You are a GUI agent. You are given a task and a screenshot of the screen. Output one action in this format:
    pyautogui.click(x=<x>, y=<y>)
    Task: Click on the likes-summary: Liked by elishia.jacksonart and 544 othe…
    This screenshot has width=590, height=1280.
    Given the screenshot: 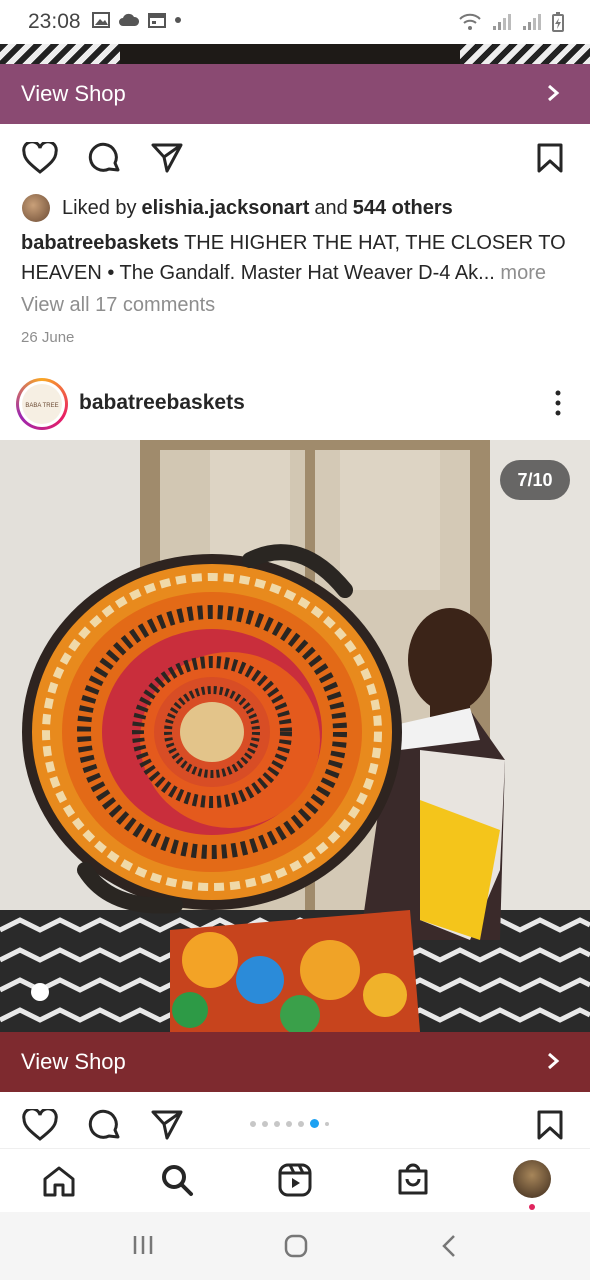 What is the action you would take?
    pyautogui.click(x=240, y=208)
    